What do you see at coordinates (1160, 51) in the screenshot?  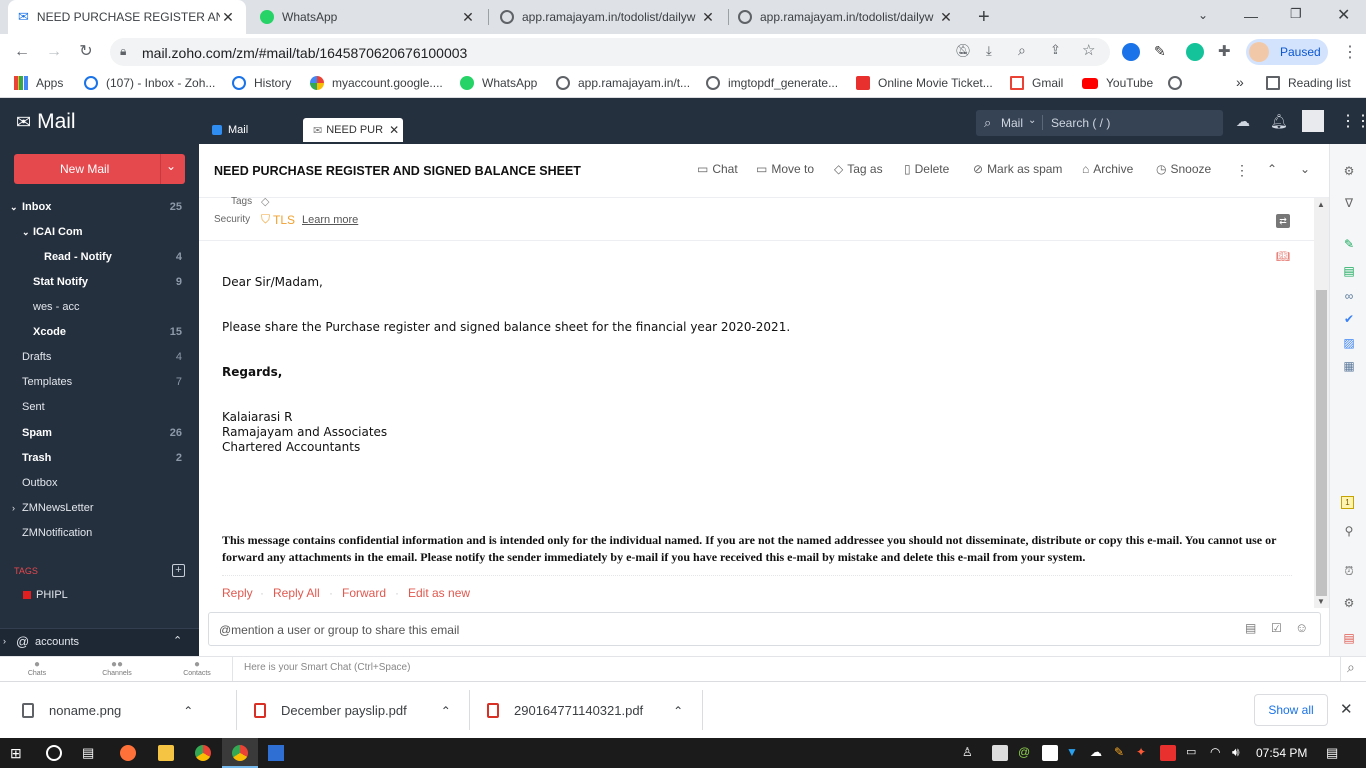 I see `extension-icon: ✎` at bounding box center [1160, 51].